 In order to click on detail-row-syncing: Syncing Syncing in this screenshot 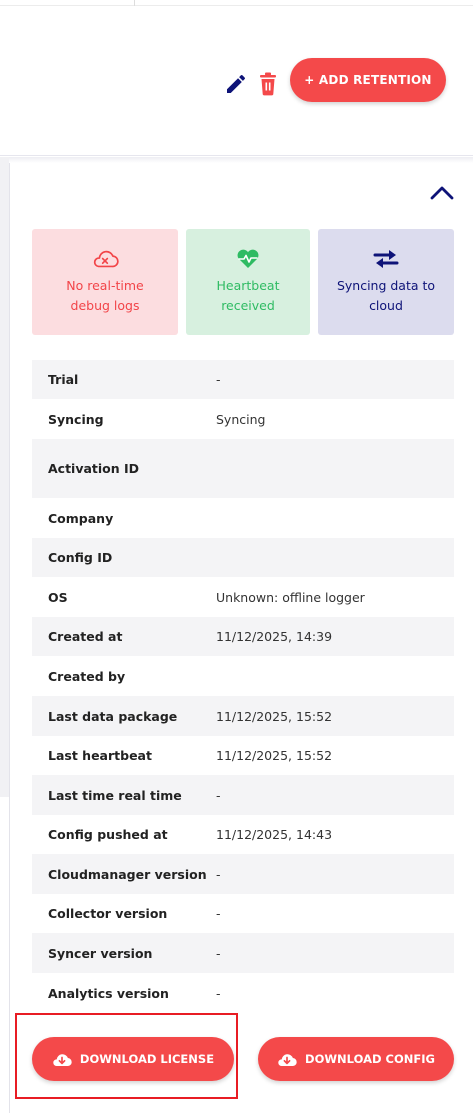, I will do `click(243, 419)`.